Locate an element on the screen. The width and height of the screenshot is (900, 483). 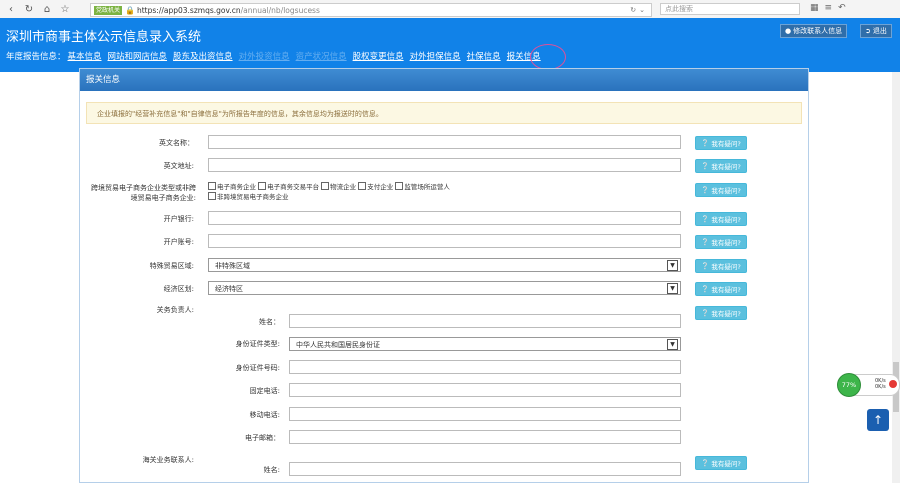
nav-basic-info: 基本信息 is located at coordinates (85, 56).